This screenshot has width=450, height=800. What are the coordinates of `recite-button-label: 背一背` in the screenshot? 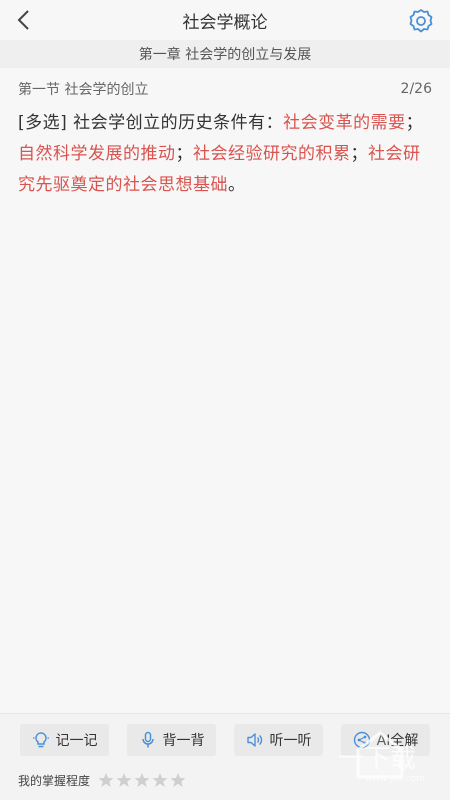 It's located at (183, 741).